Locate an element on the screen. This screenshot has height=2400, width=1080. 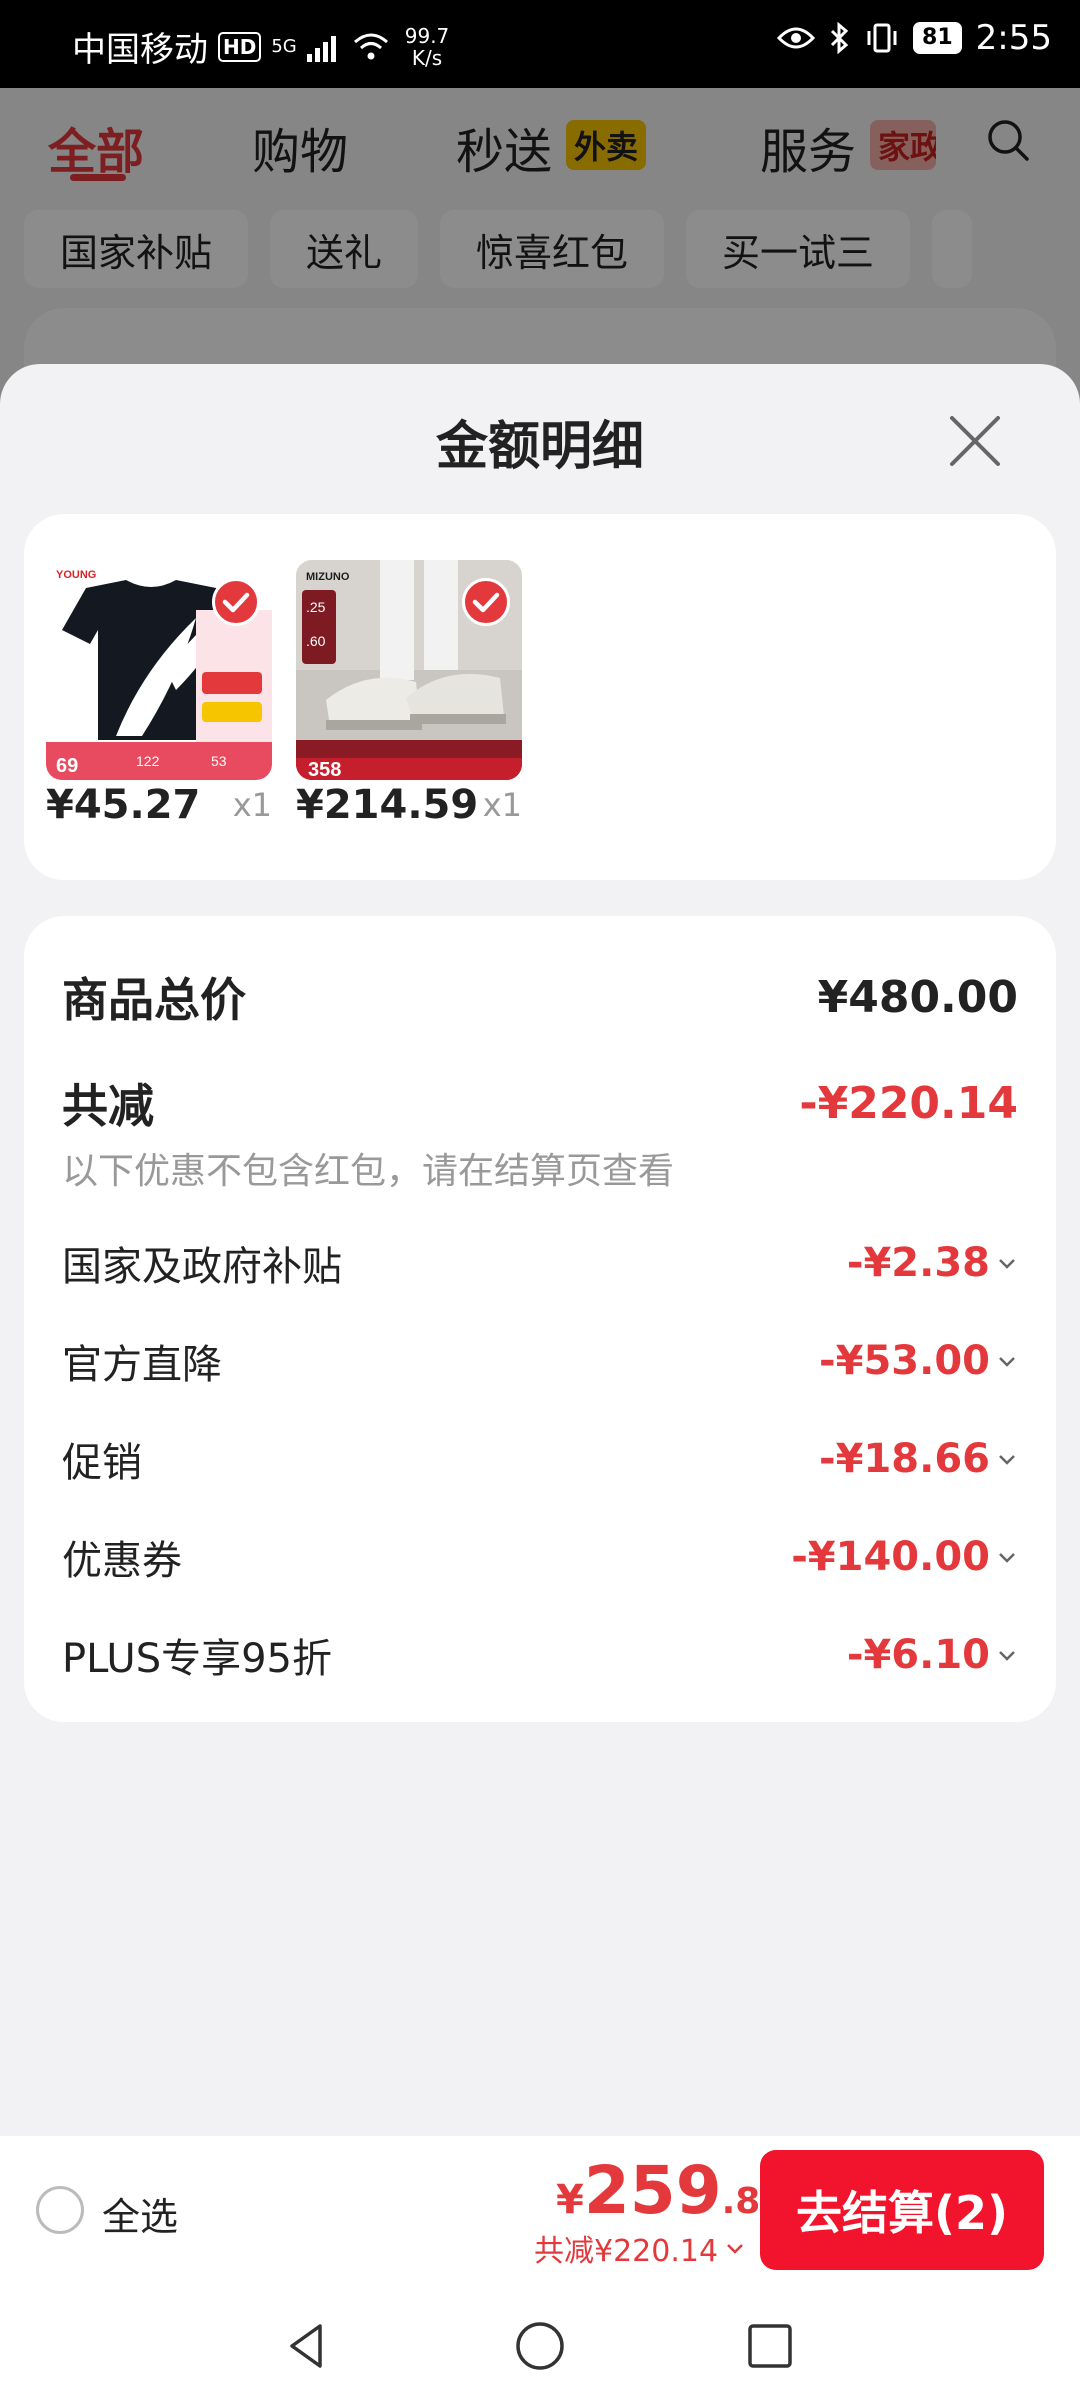
recents-icon is located at coordinates (770, 2346).